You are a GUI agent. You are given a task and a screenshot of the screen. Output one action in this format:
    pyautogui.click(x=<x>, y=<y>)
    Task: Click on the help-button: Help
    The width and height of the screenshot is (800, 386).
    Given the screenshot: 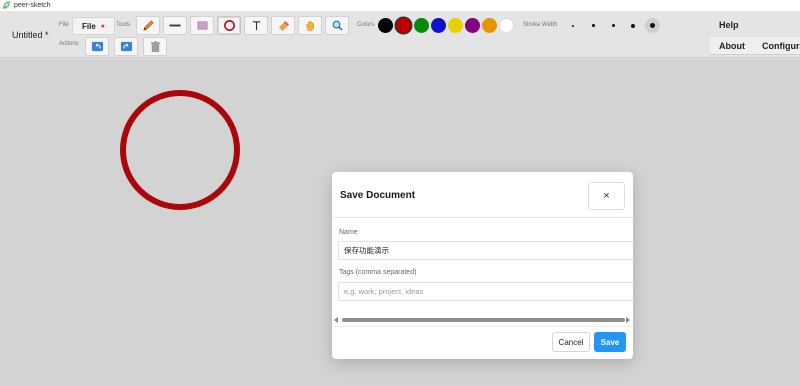 What is the action you would take?
    pyautogui.click(x=729, y=25)
    